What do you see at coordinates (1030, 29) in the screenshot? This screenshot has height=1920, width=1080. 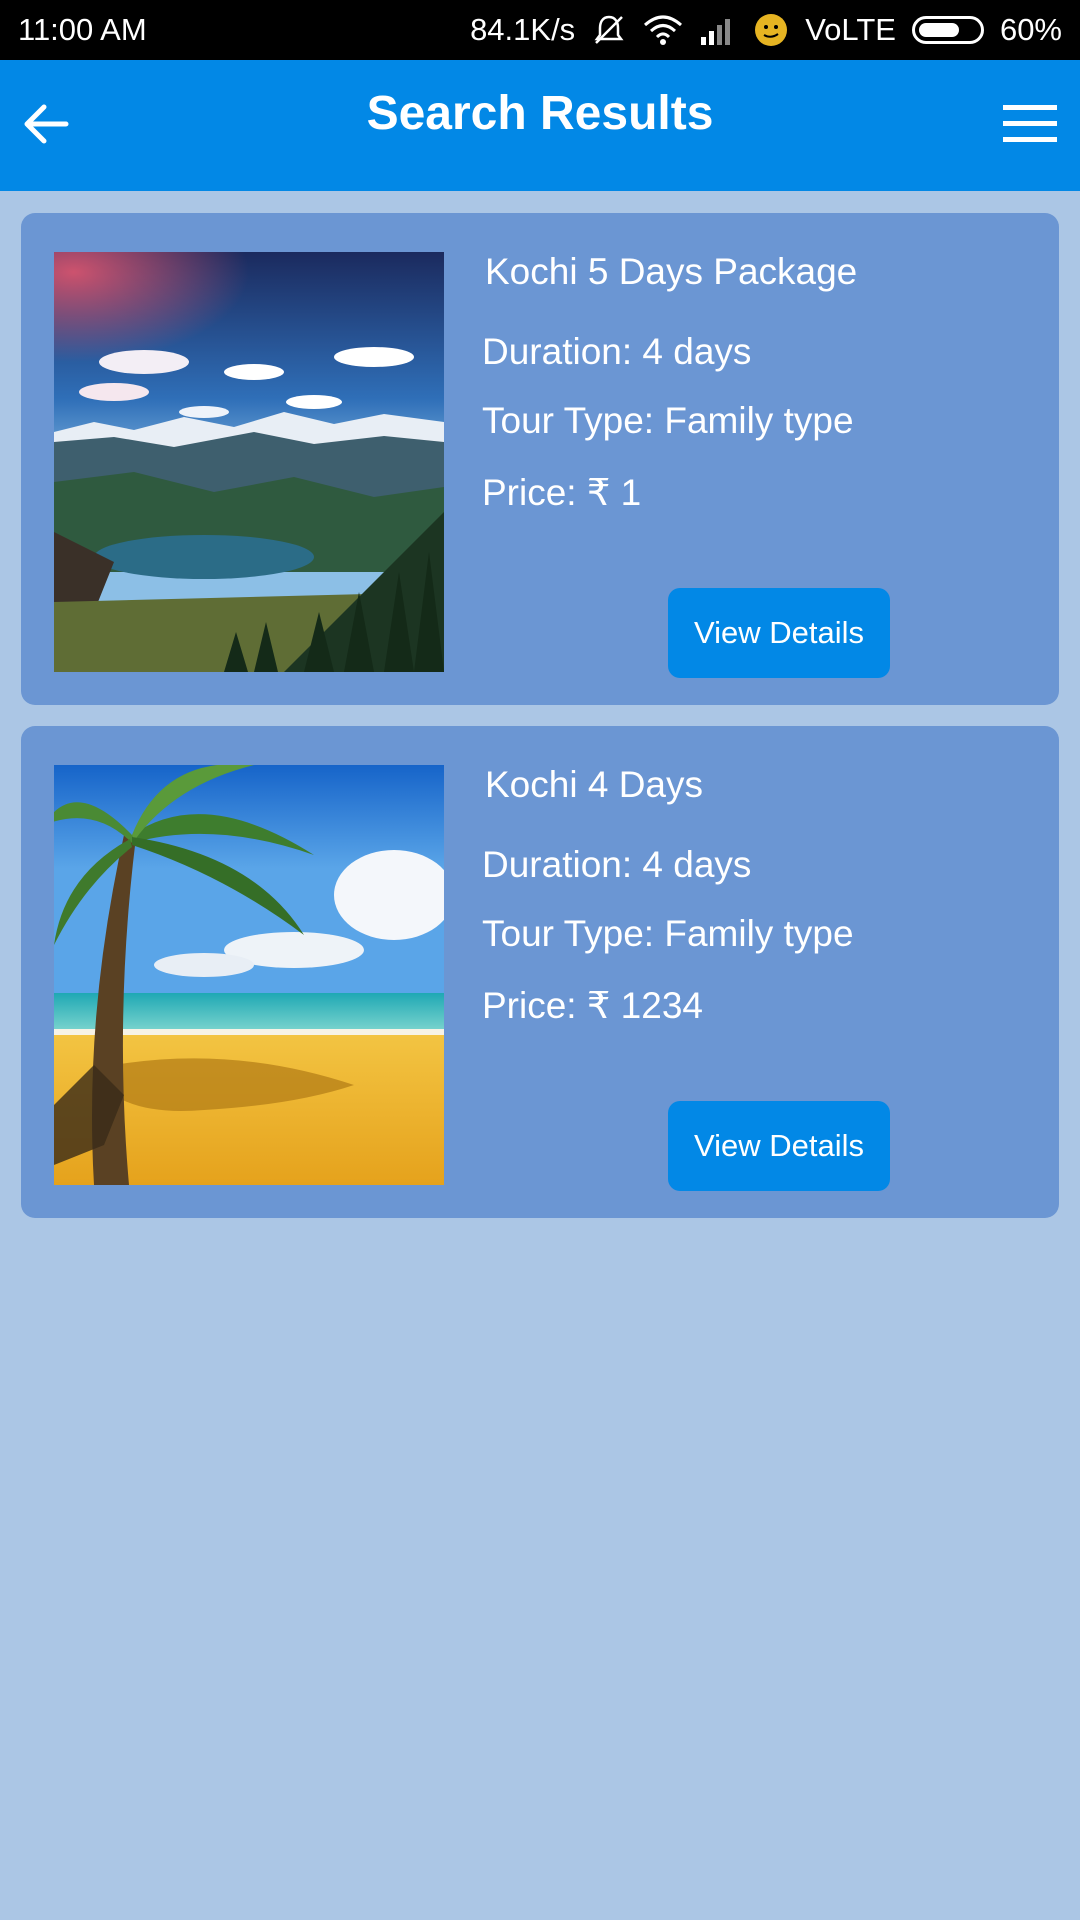 I see `battery-percent: 60%` at bounding box center [1030, 29].